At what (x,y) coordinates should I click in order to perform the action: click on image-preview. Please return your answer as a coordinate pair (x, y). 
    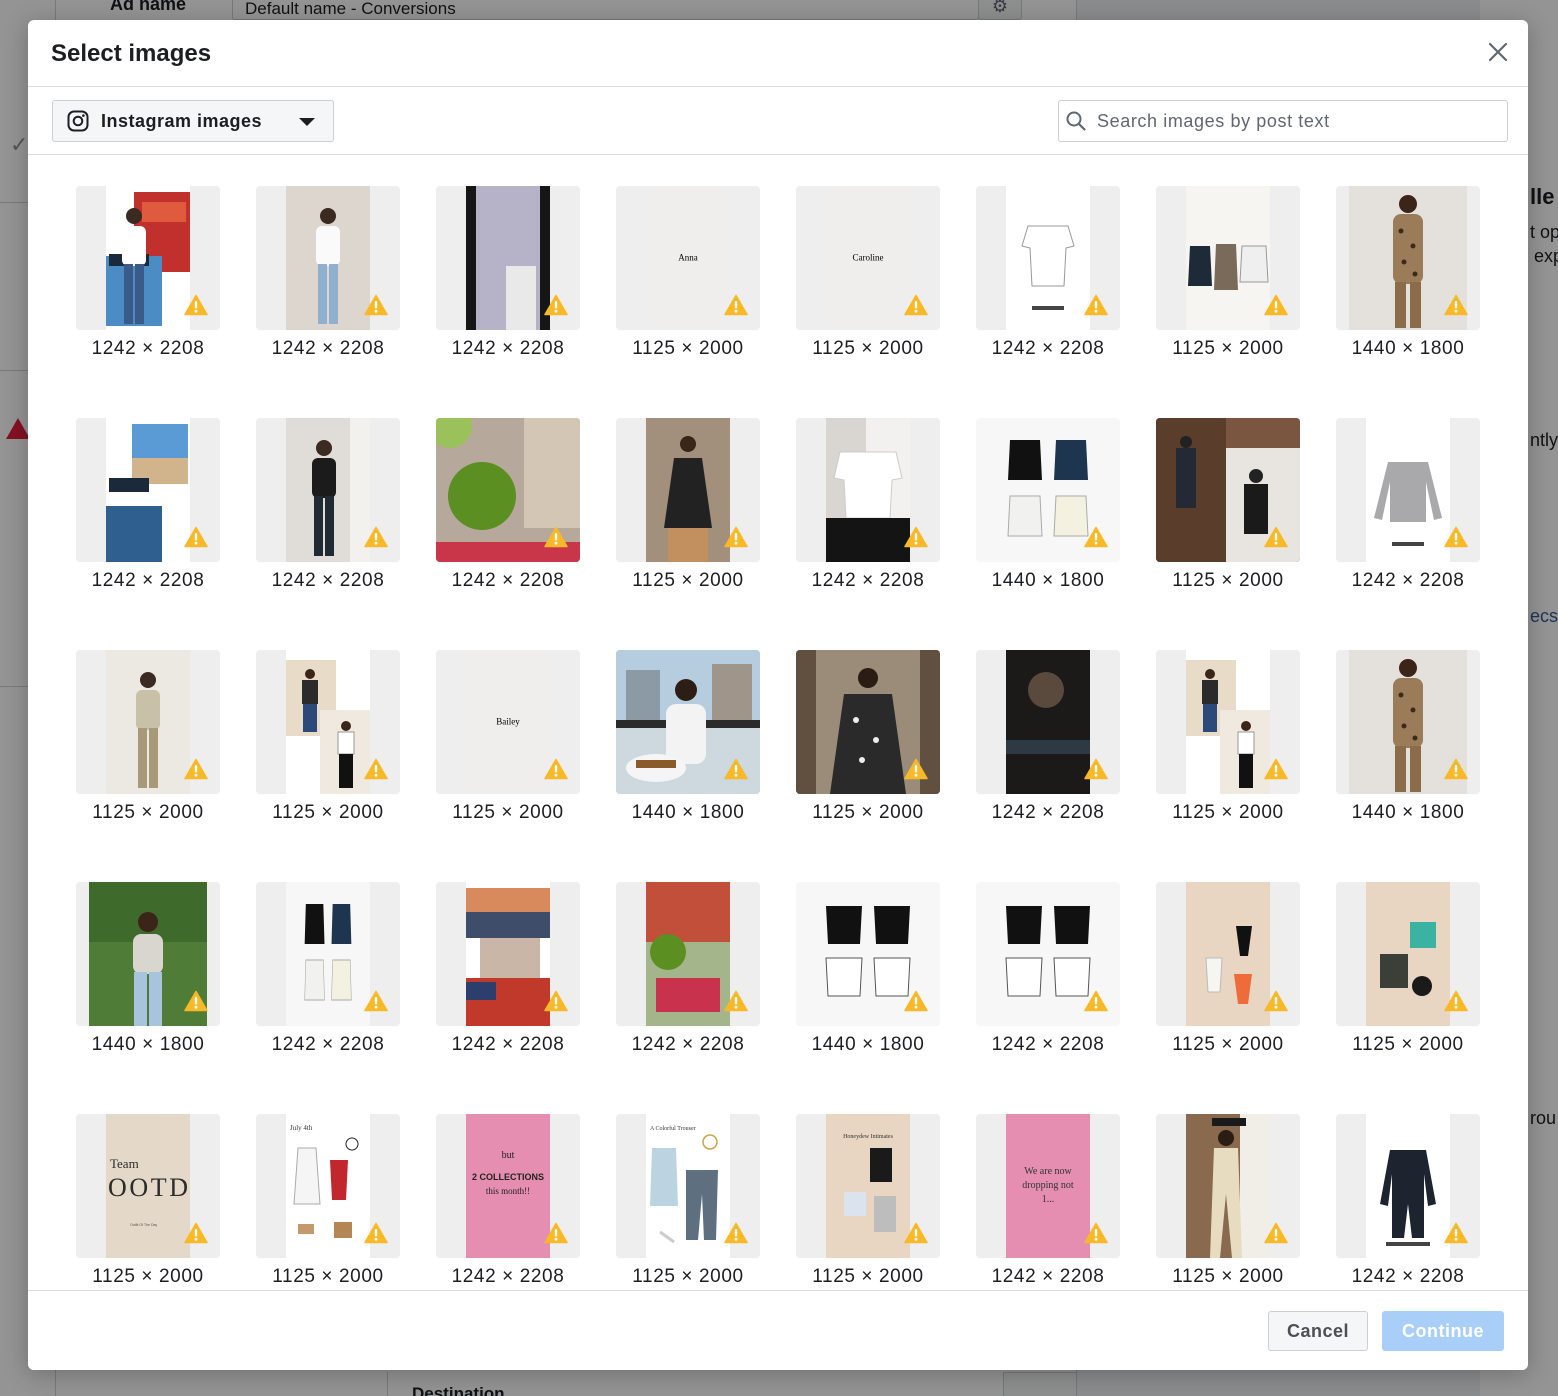
    Looking at the image, I should click on (328, 490).